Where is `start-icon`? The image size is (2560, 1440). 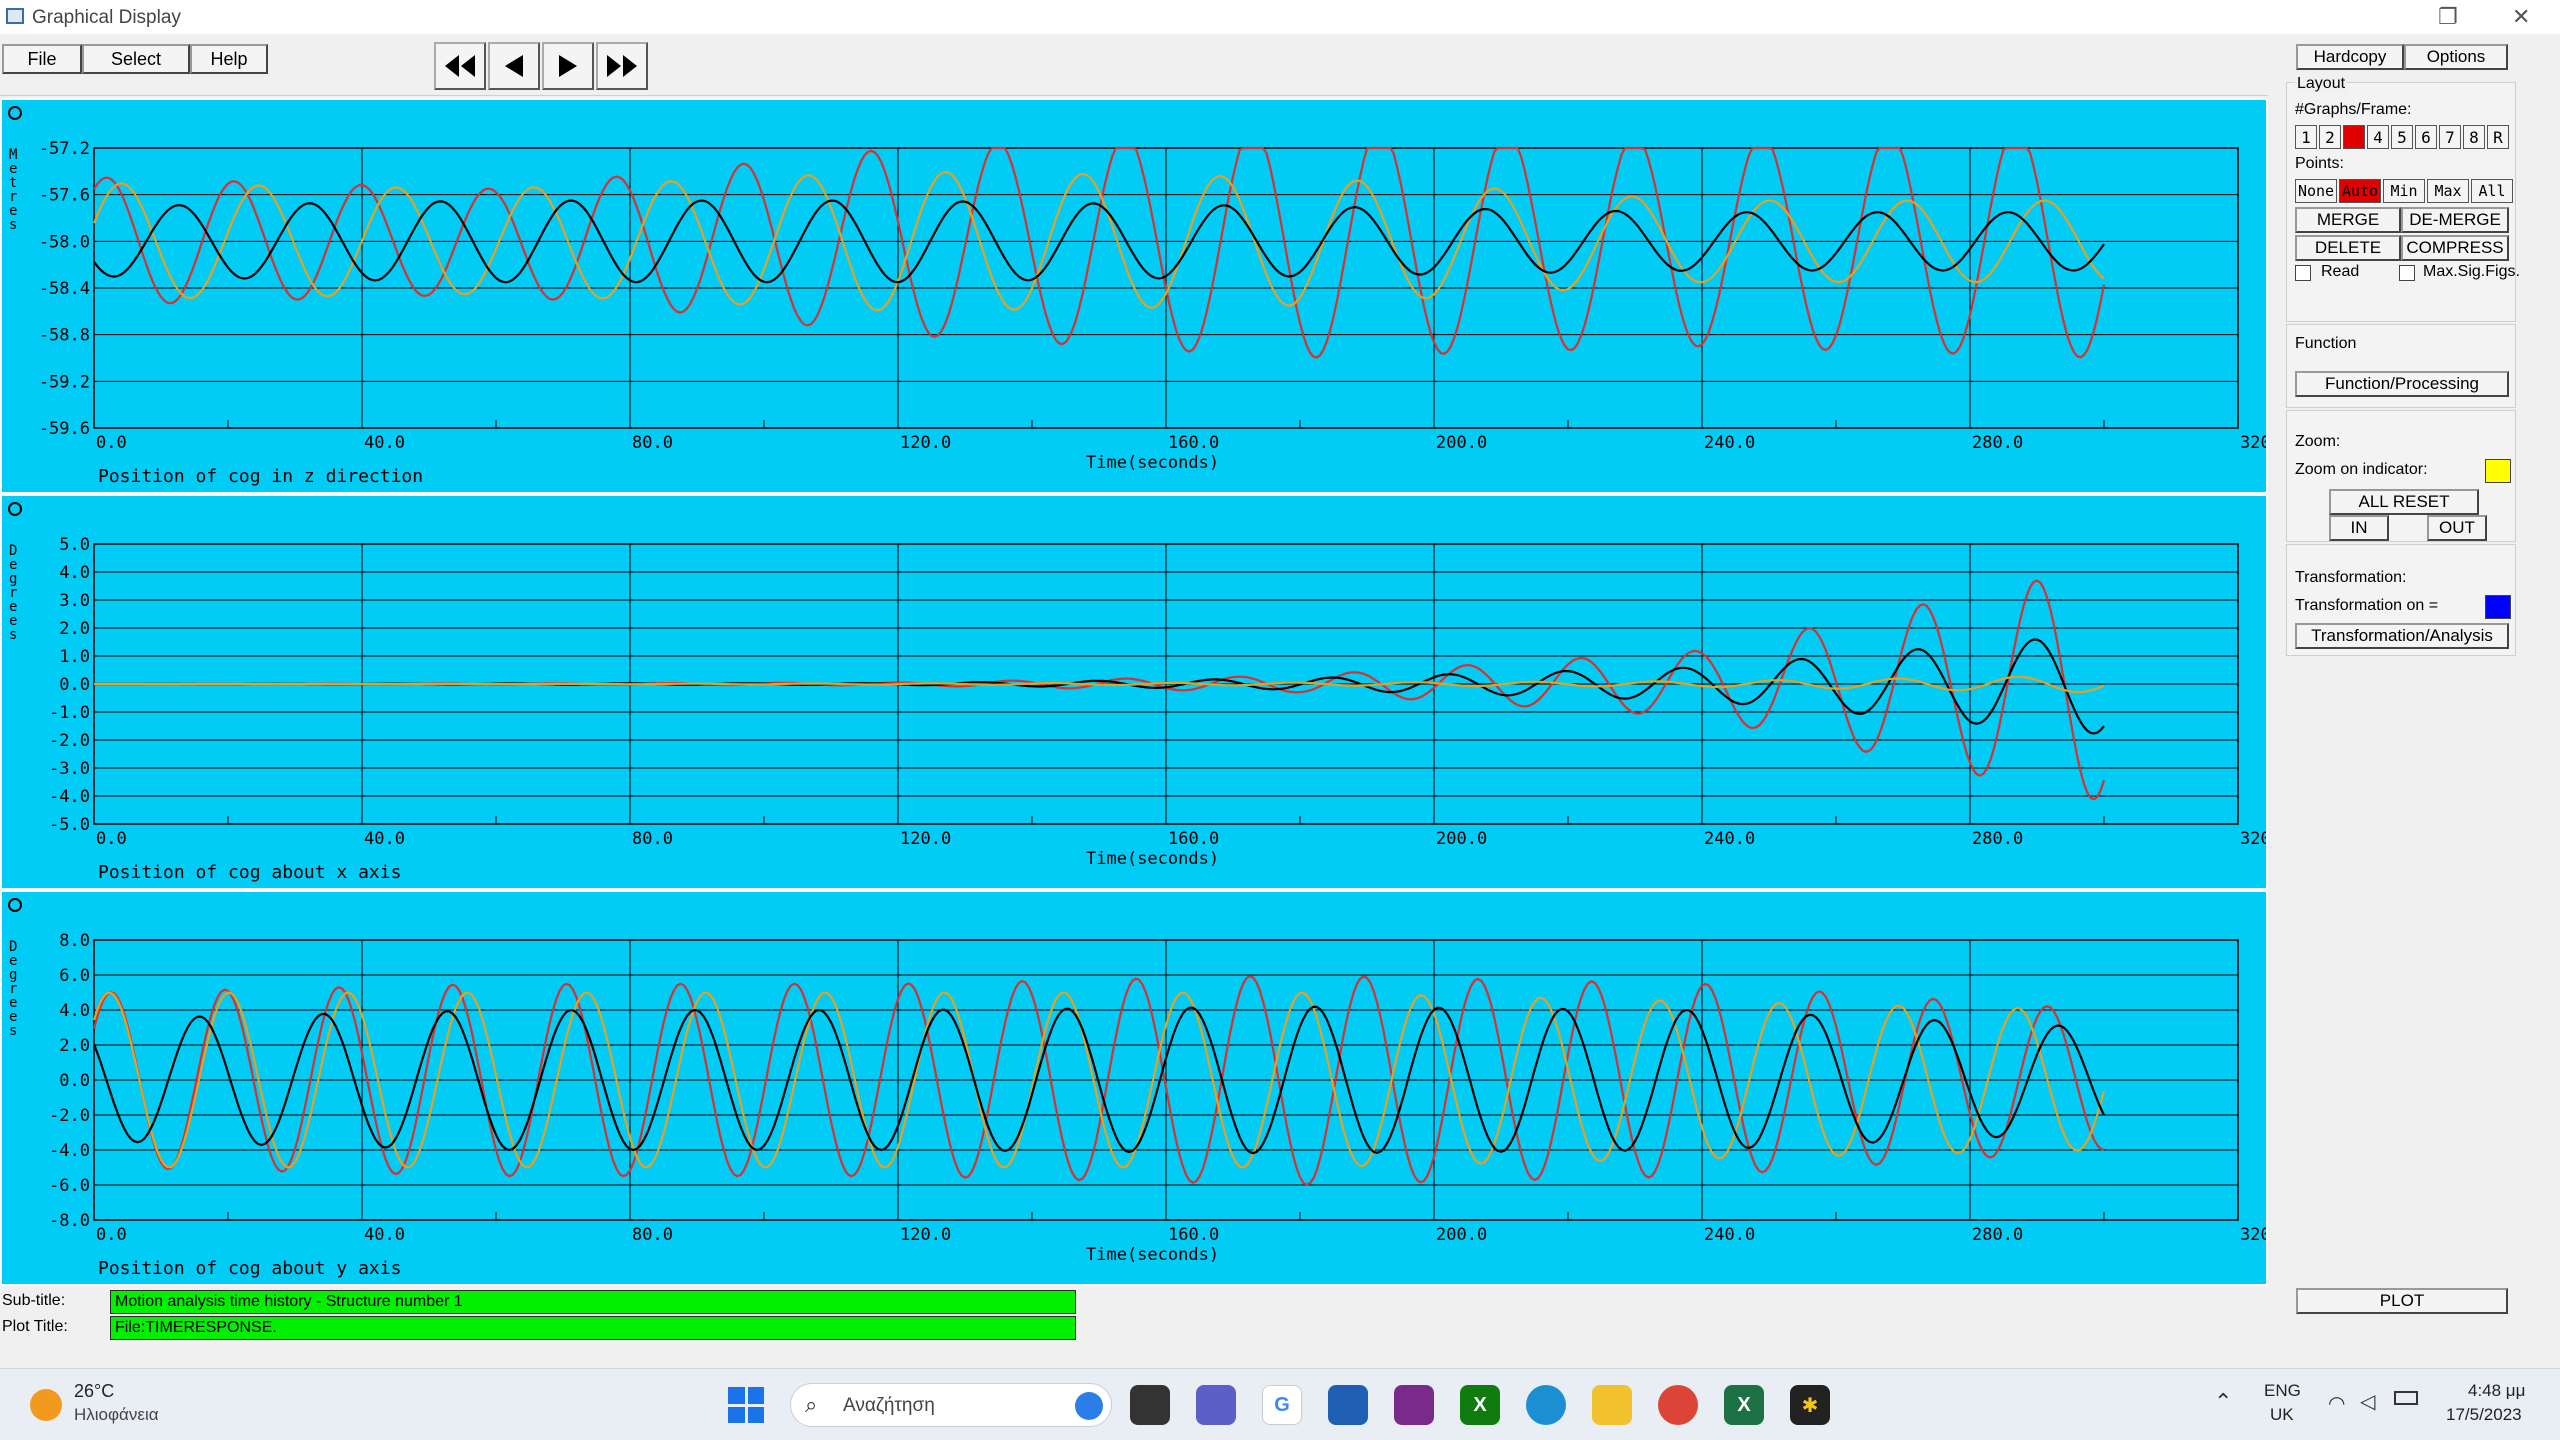
start-icon is located at coordinates (746, 1405).